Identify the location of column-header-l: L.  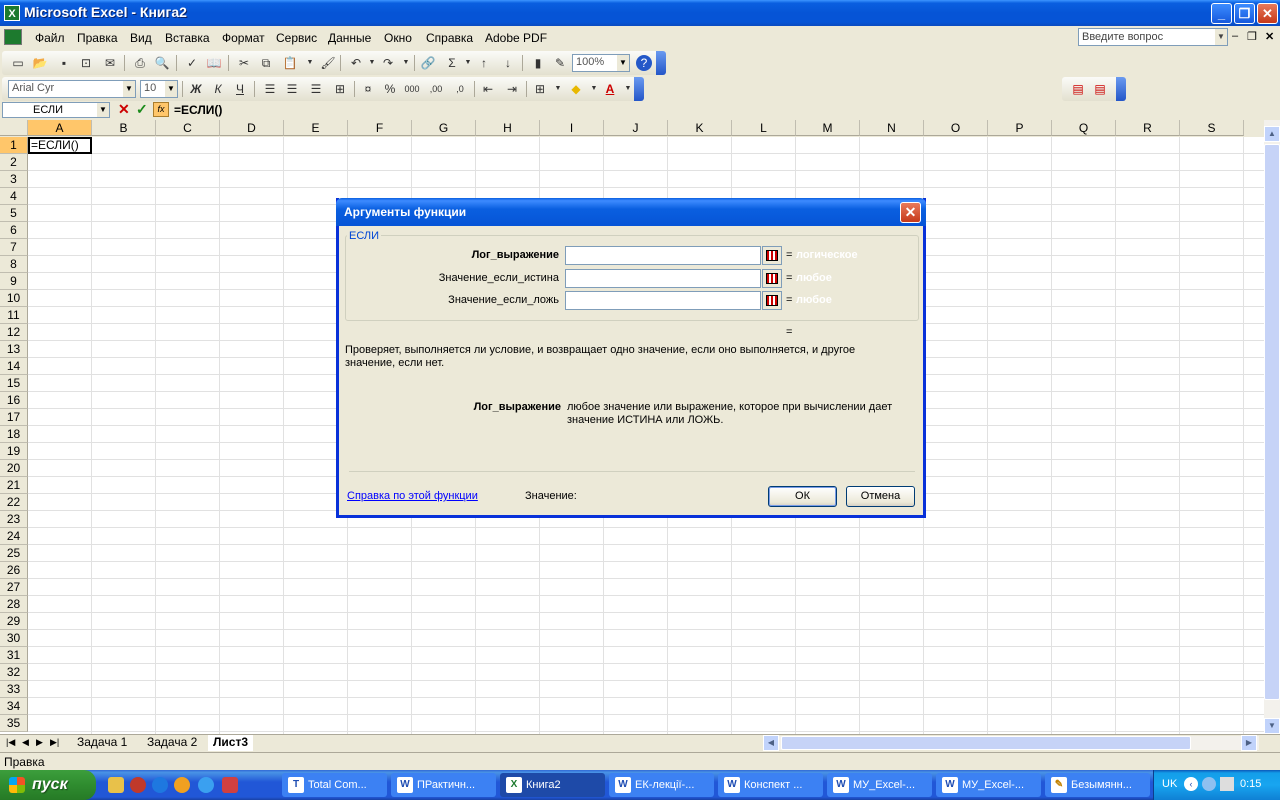
(764, 128).